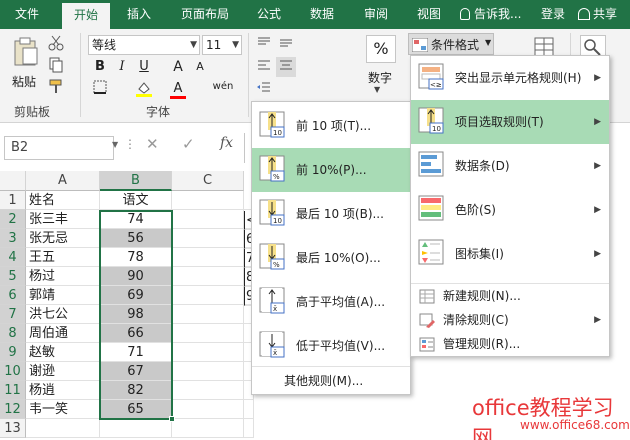  I want to click on cell-name: 韦一笑, so click(63, 409).